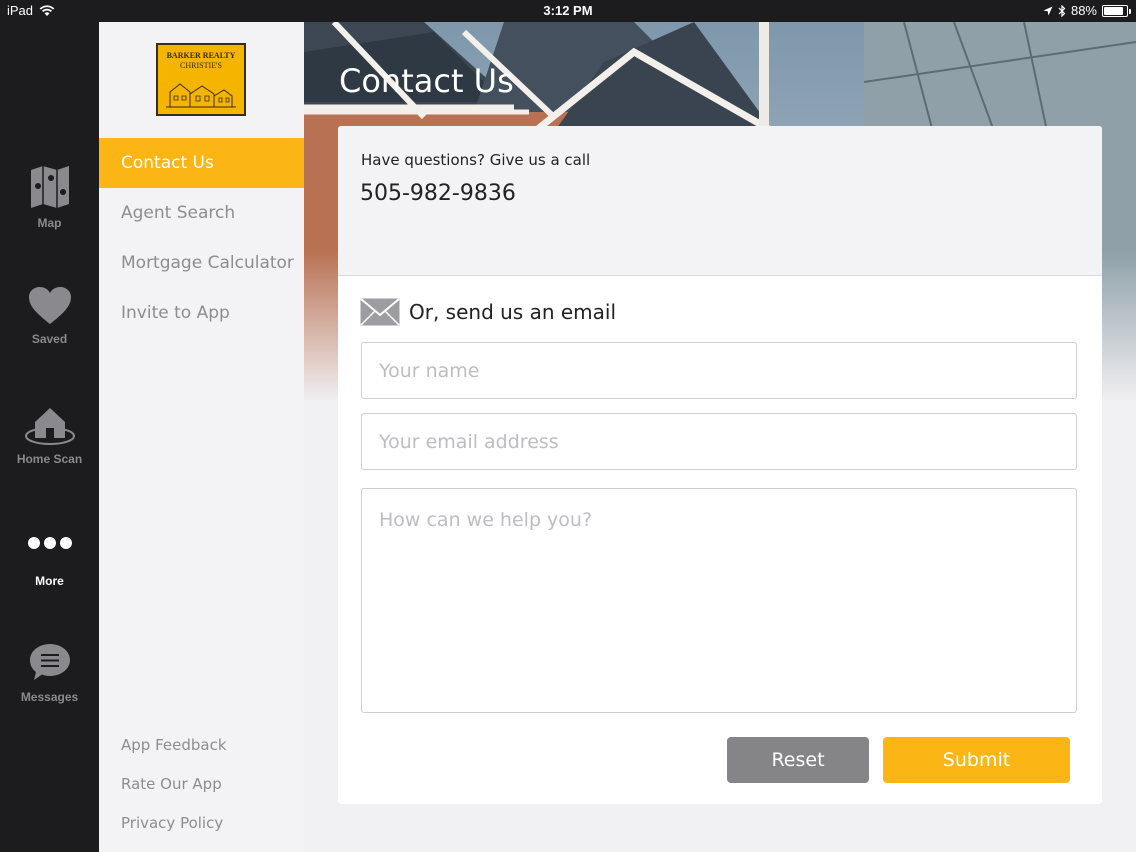  Describe the element at coordinates (49, 697) in the screenshot. I see `tab-label: Messages` at that location.